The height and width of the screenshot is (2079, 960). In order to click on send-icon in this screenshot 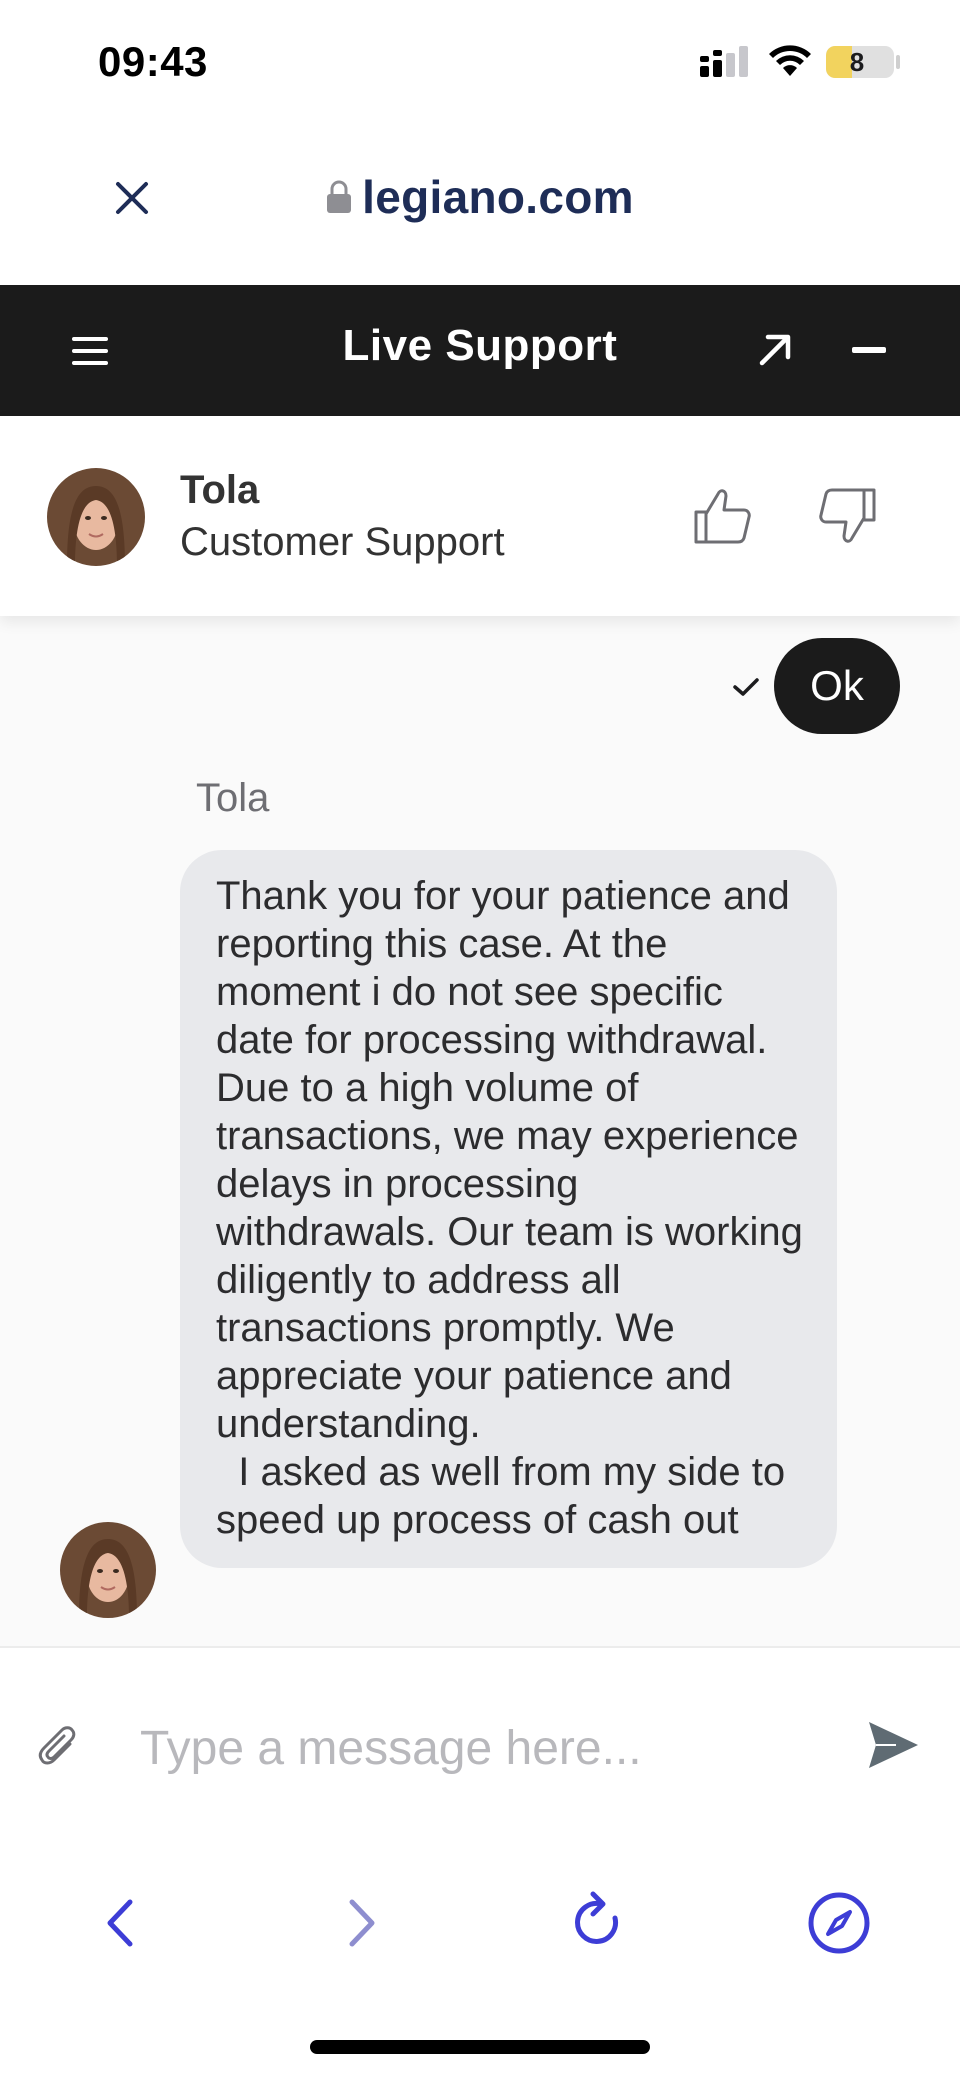, I will do `click(893, 1745)`.